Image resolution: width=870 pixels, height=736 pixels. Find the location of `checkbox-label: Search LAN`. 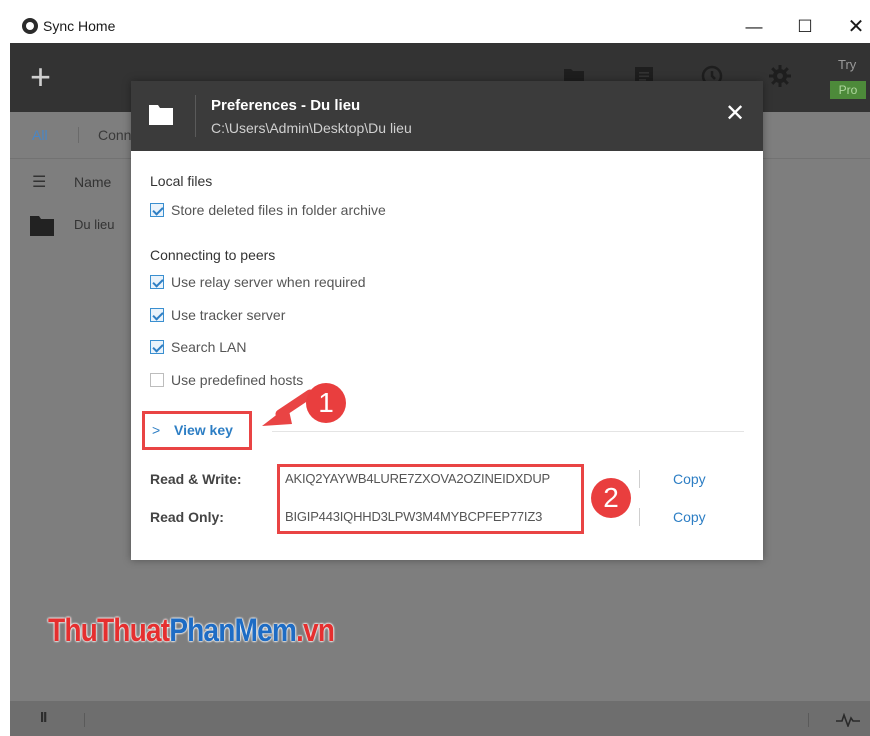

checkbox-label: Search LAN is located at coordinates (209, 347).